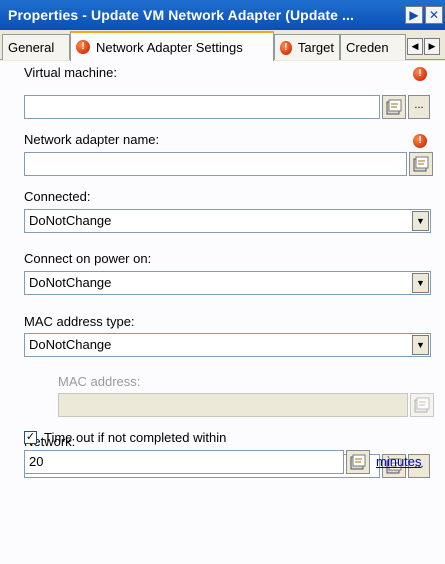 Image resolution: width=445 pixels, height=564 pixels. What do you see at coordinates (432, 46) in the screenshot?
I see `tab-scroll-right-icon: ▶` at bounding box center [432, 46].